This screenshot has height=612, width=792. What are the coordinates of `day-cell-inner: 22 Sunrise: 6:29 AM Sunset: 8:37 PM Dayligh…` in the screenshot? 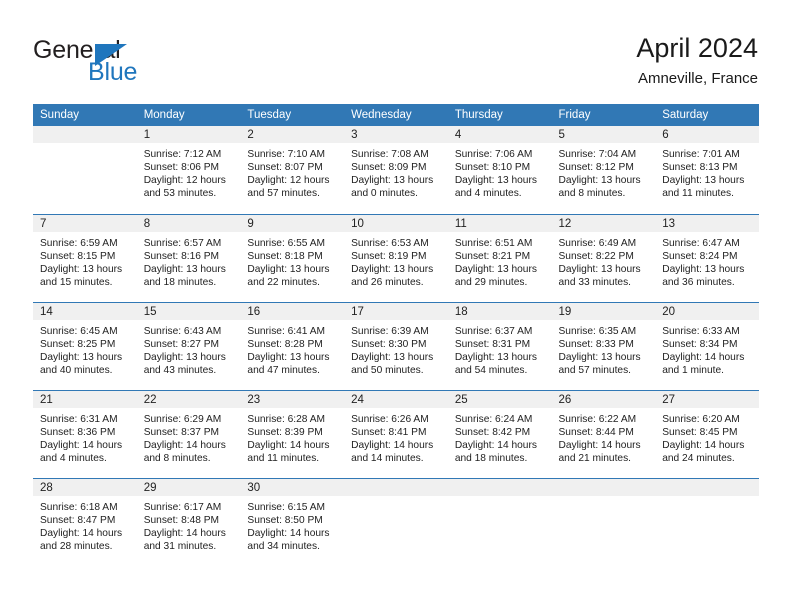 It's located at (188, 434).